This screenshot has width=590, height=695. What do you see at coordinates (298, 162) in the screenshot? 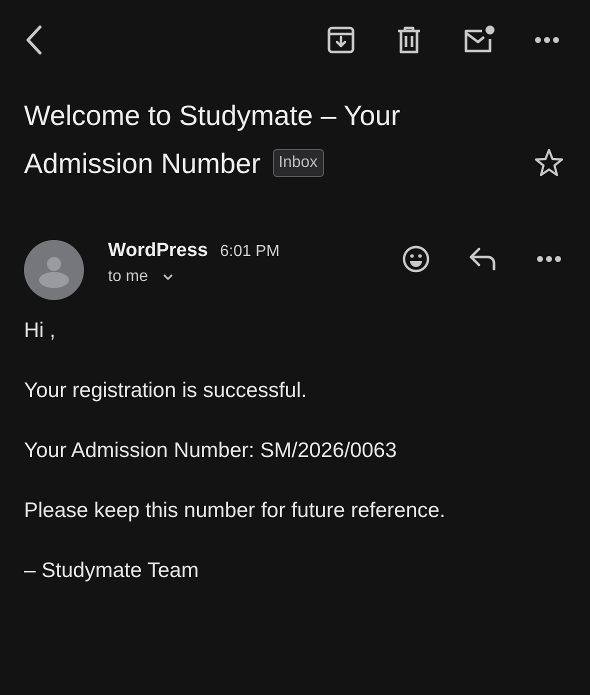
I see `inbox-label: Inbox` at bounding box center [298, 162].